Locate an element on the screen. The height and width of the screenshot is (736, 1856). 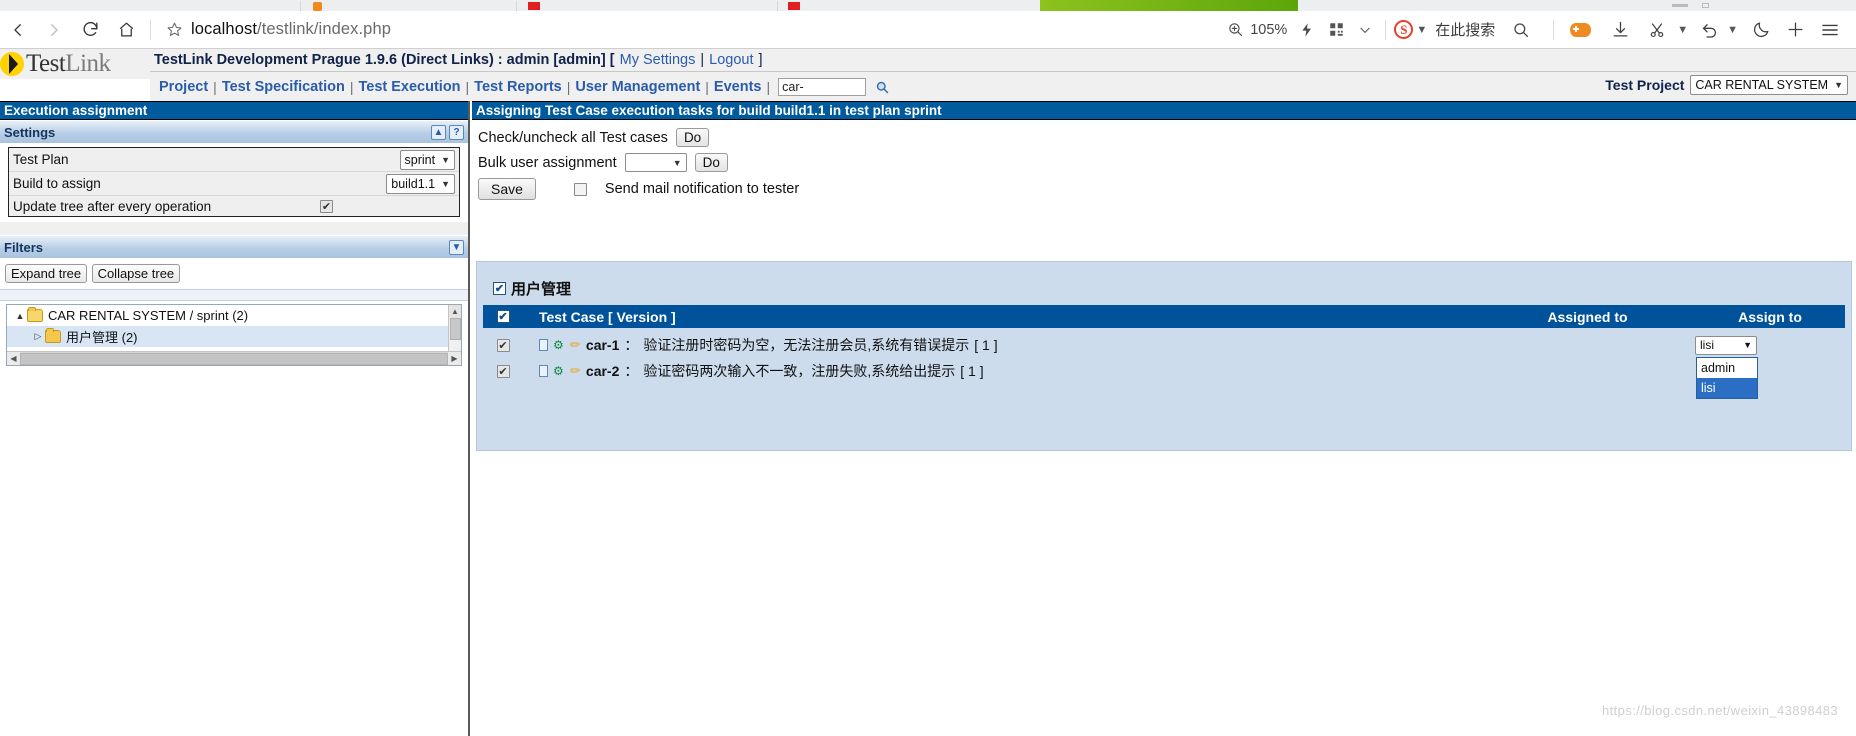
moon-icon is located at coordinates (1761, 30).